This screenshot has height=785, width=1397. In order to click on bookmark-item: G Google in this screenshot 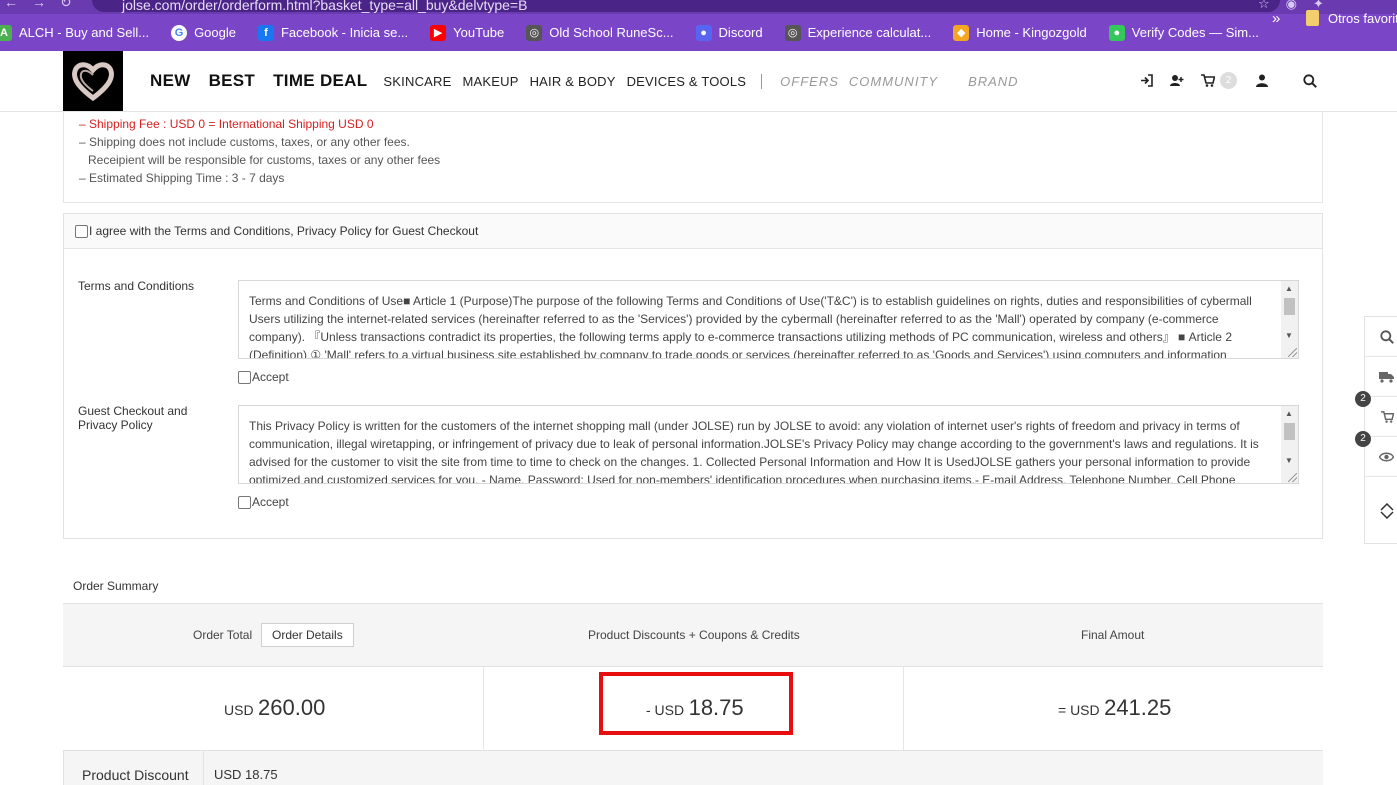, I will do `click(203, 32)`.